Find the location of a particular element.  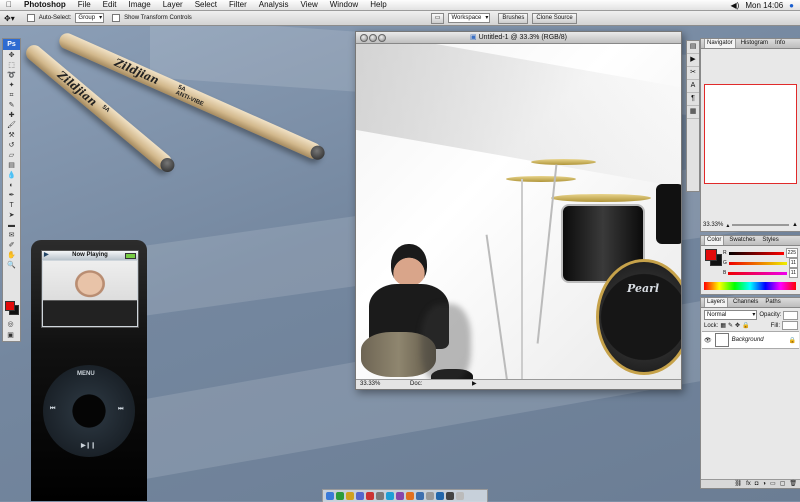

notes-tool-icon: ✉ is located at coordinates (11, 235).